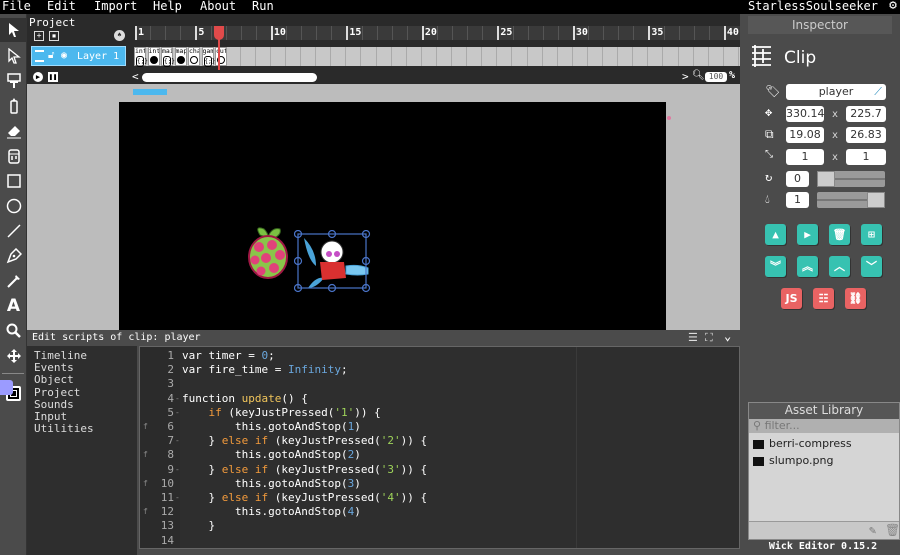 Image resolution: width=900 pixels, height=555 pixels. I want to click on line-icon, so click(13, 231).